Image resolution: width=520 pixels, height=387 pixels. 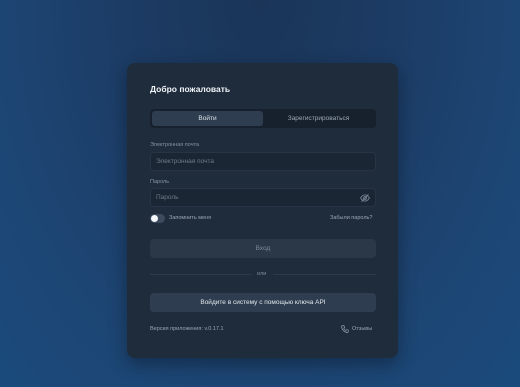 I want to click on app-version: Версия приложения: v.0.17.1, so click(x=187, y=329).